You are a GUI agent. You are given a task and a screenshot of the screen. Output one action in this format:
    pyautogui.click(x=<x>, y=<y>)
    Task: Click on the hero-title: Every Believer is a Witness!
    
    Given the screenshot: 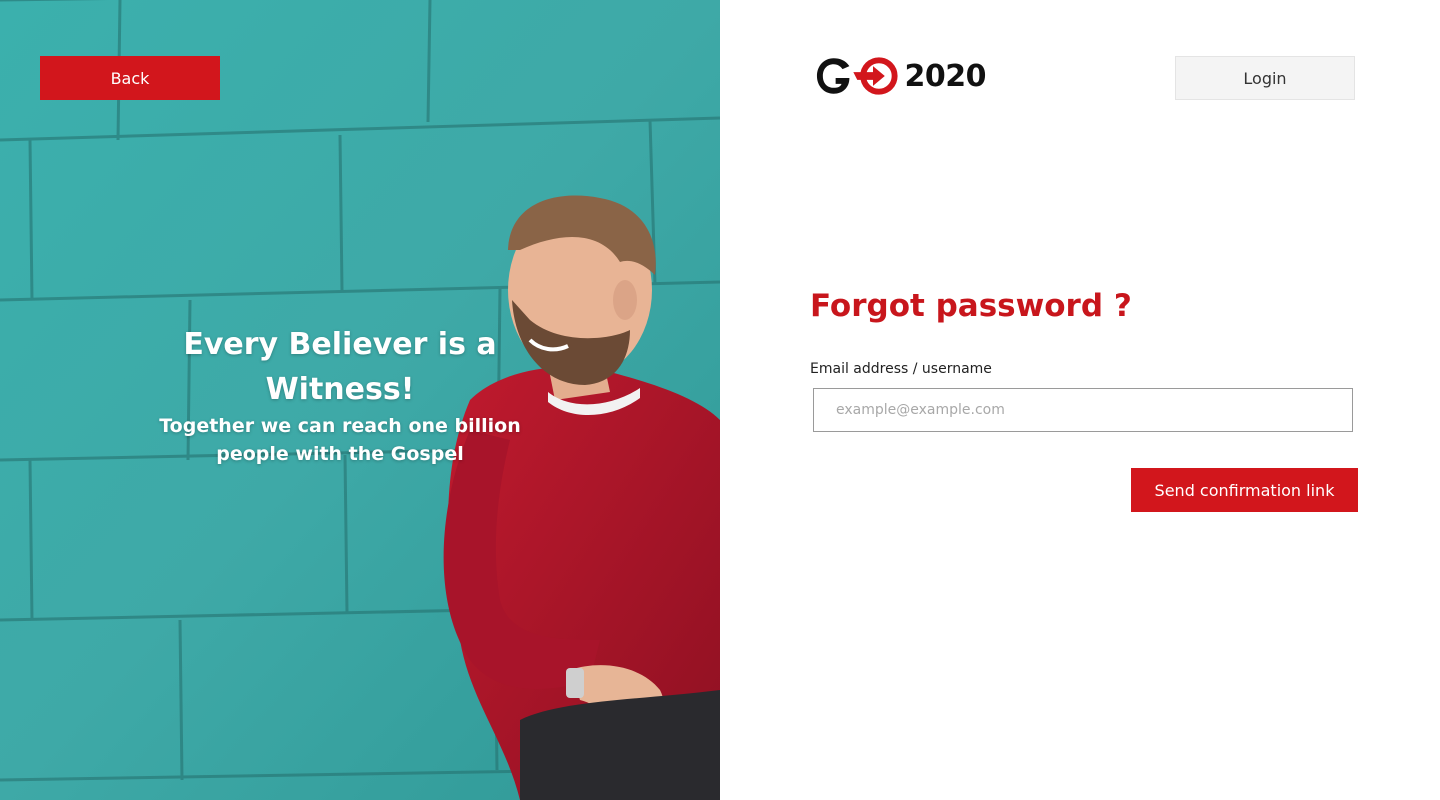 What is the action you would take?
    pyautogui.click(x=340, y=367)
    